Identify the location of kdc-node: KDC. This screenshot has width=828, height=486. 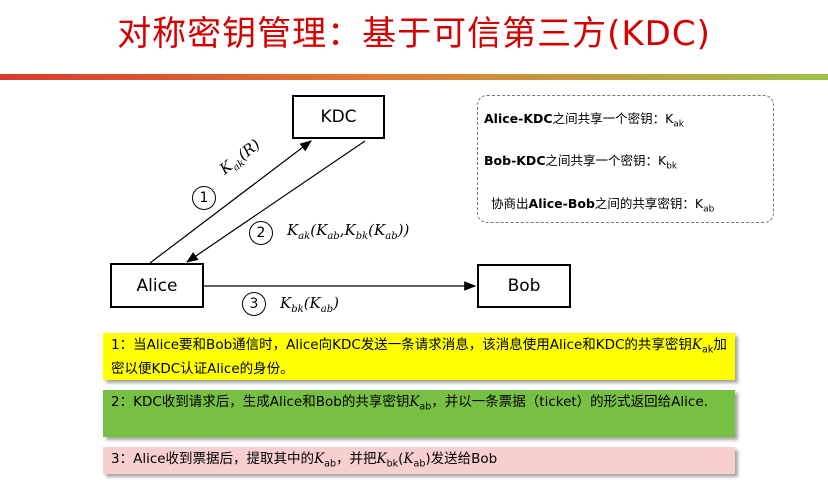
(338, 117).